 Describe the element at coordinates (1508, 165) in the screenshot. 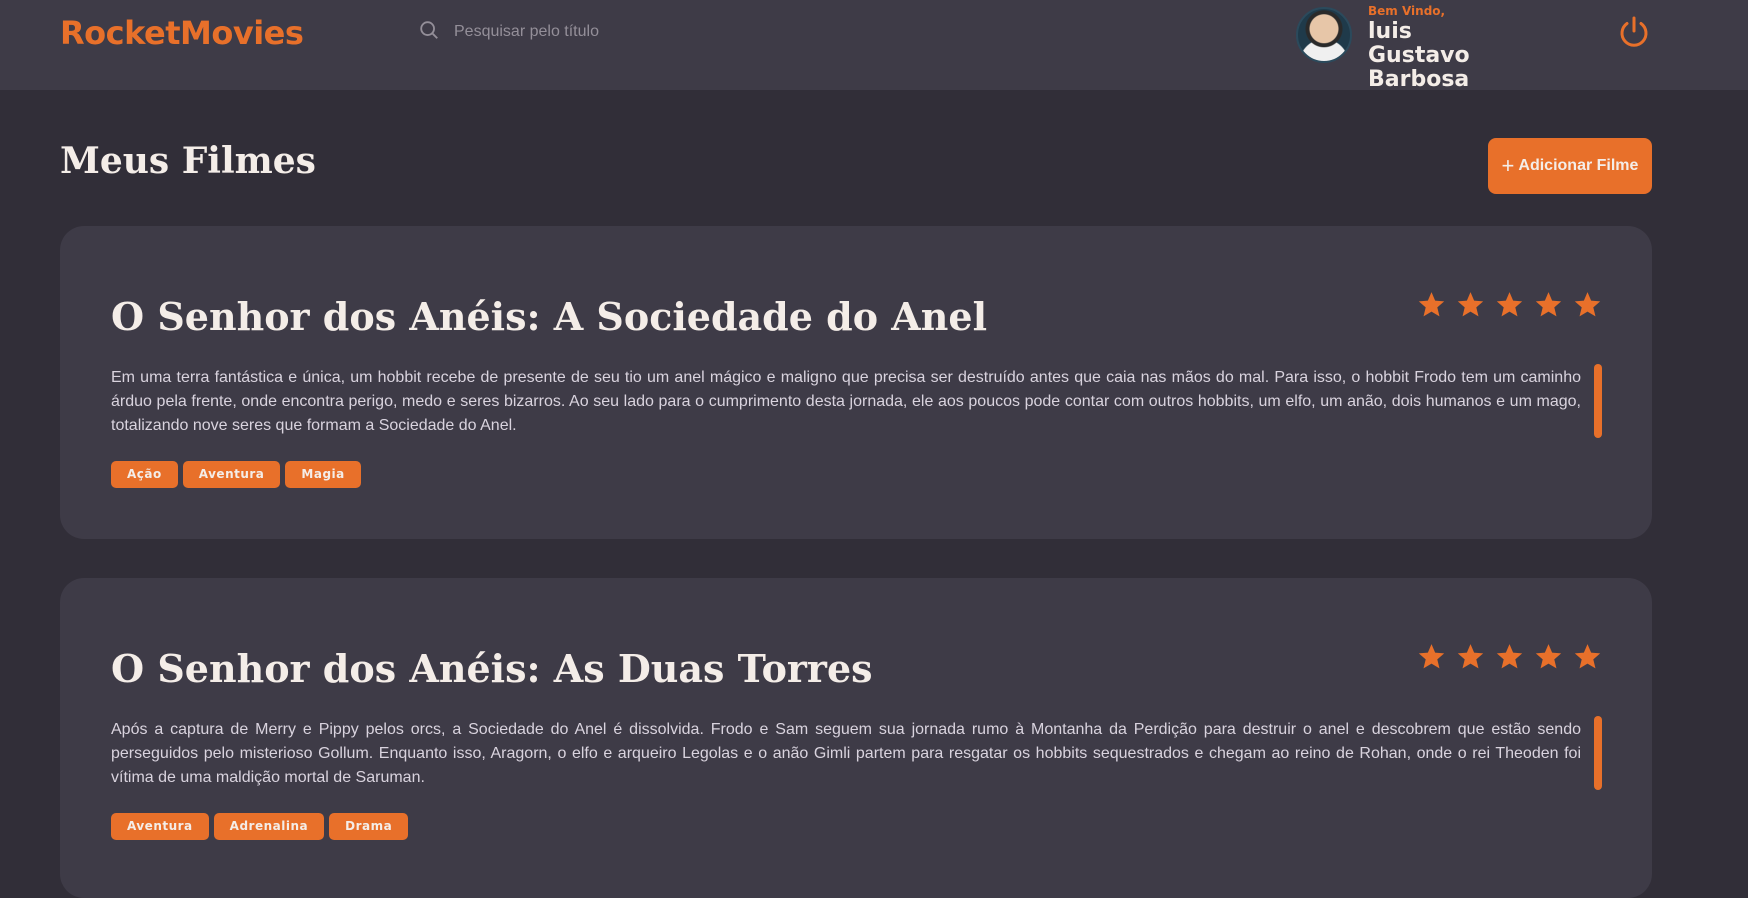

I see `plus-icon: +` at that location.